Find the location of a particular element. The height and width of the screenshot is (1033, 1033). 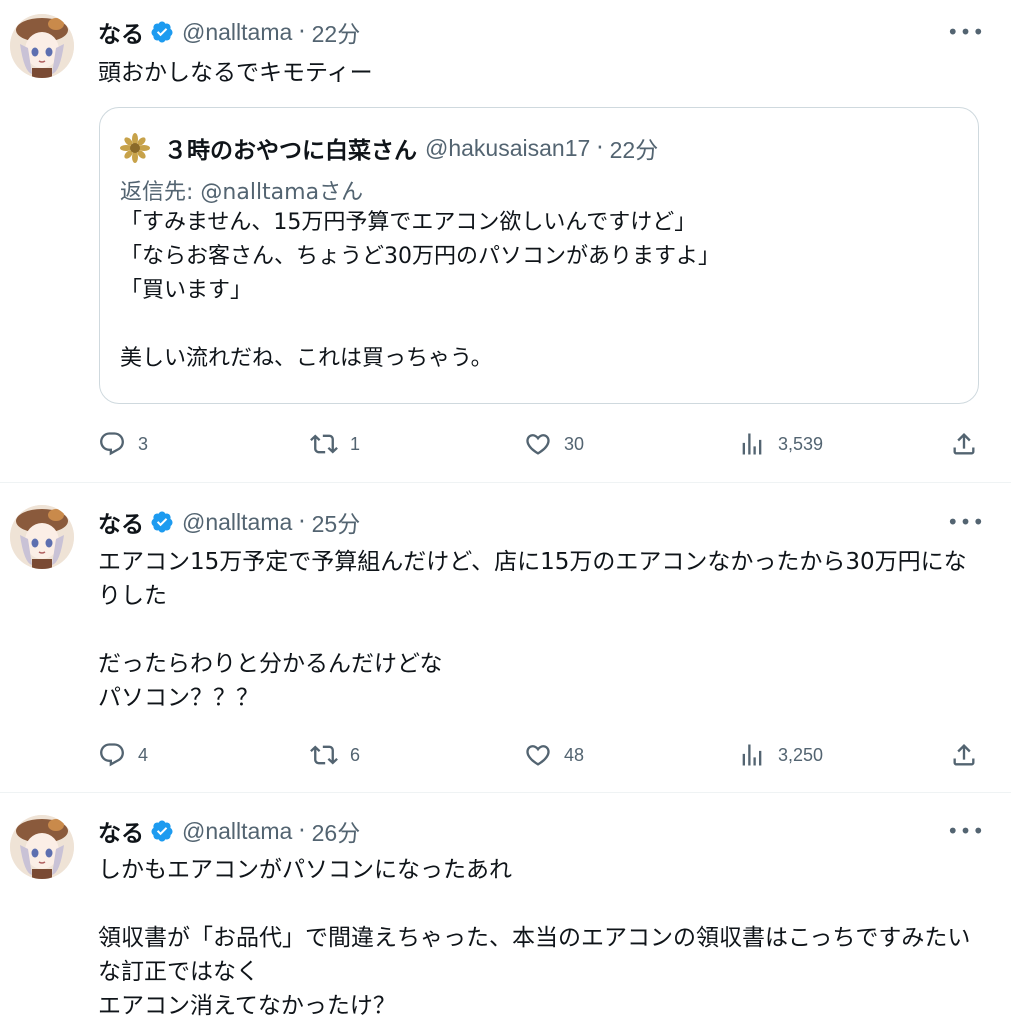

quote-header: ３時のおやつに白菜さん @hakusaisan17 · 22分 is located at coordinates (389, 148).